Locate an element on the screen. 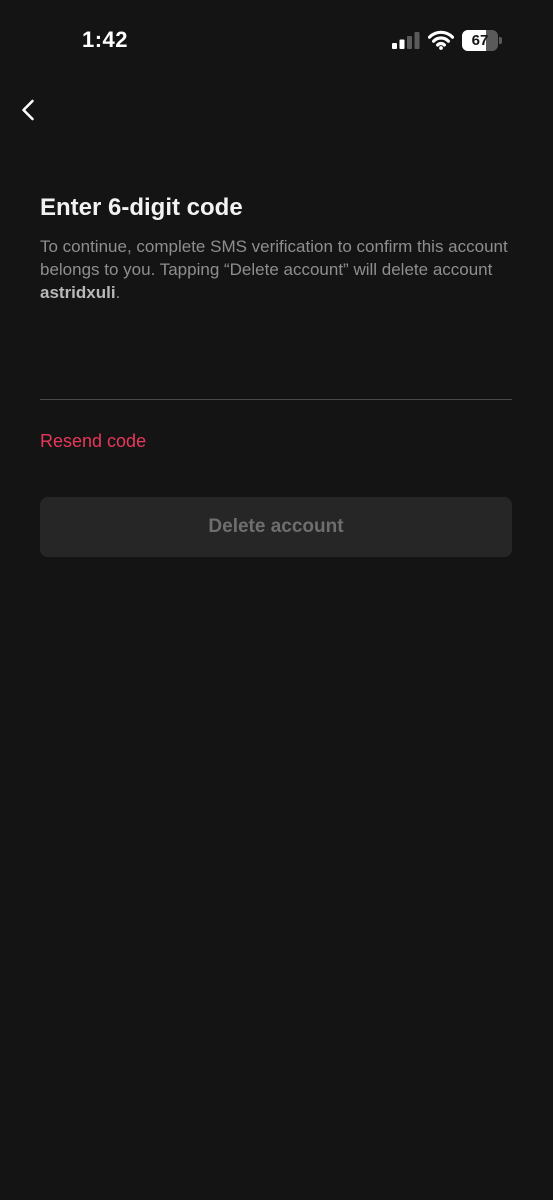 The width and height of the screenshot is (553, 1200). description-suffix: . is located at coordinates (118, 292).